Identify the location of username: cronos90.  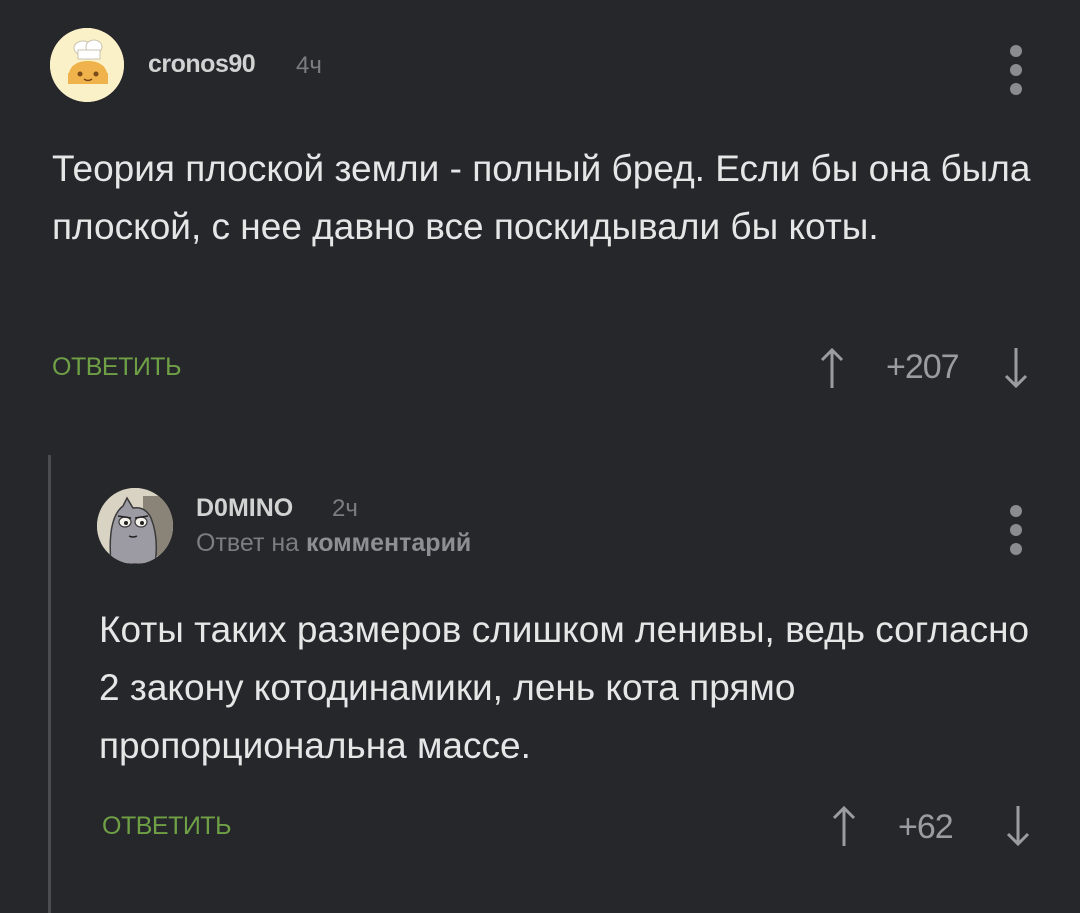
(202, 64).